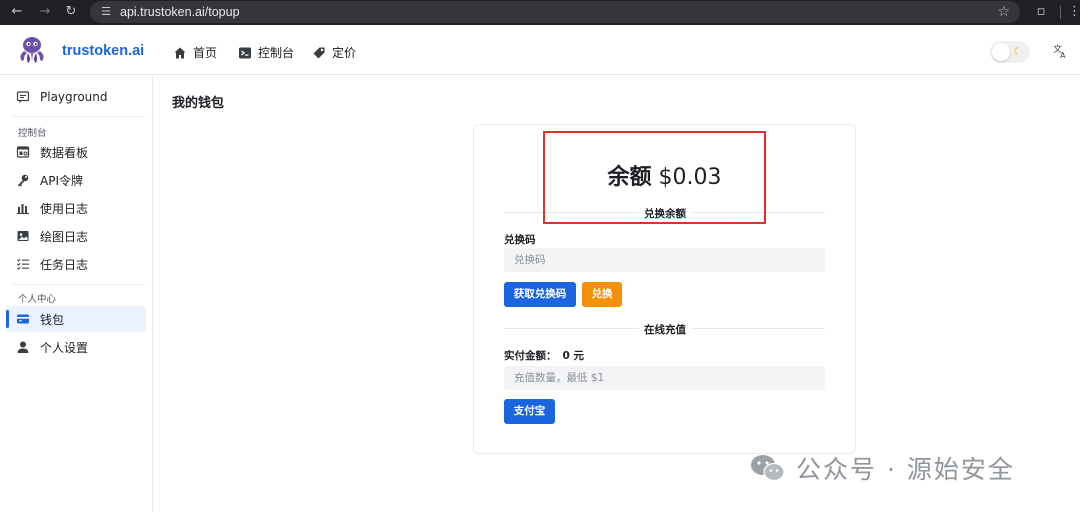  I want to click on get-redeem-code-button: 获取兑换码, so click(540, 294).